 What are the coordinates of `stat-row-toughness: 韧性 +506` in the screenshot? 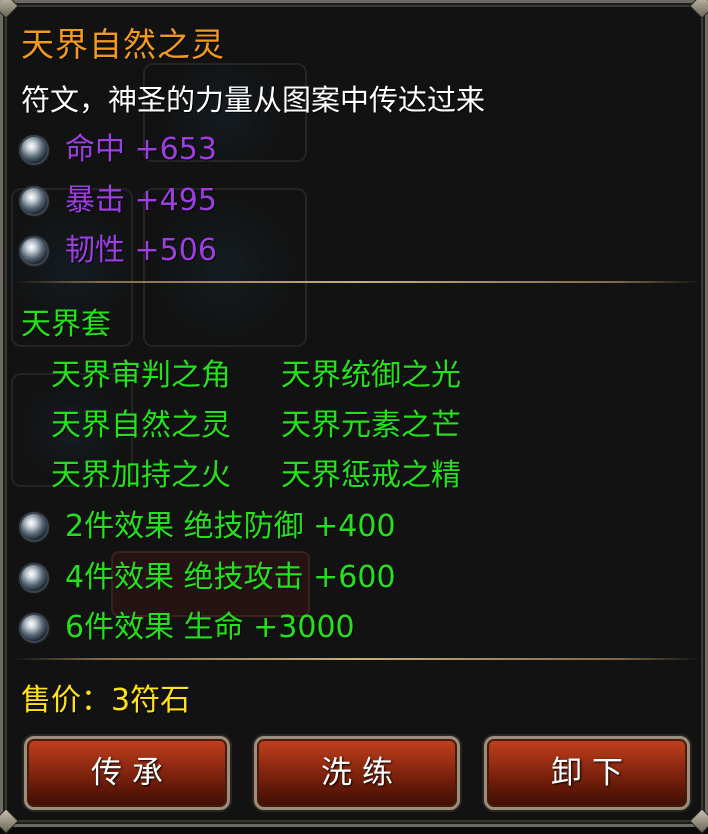 It's located at (119, 251).